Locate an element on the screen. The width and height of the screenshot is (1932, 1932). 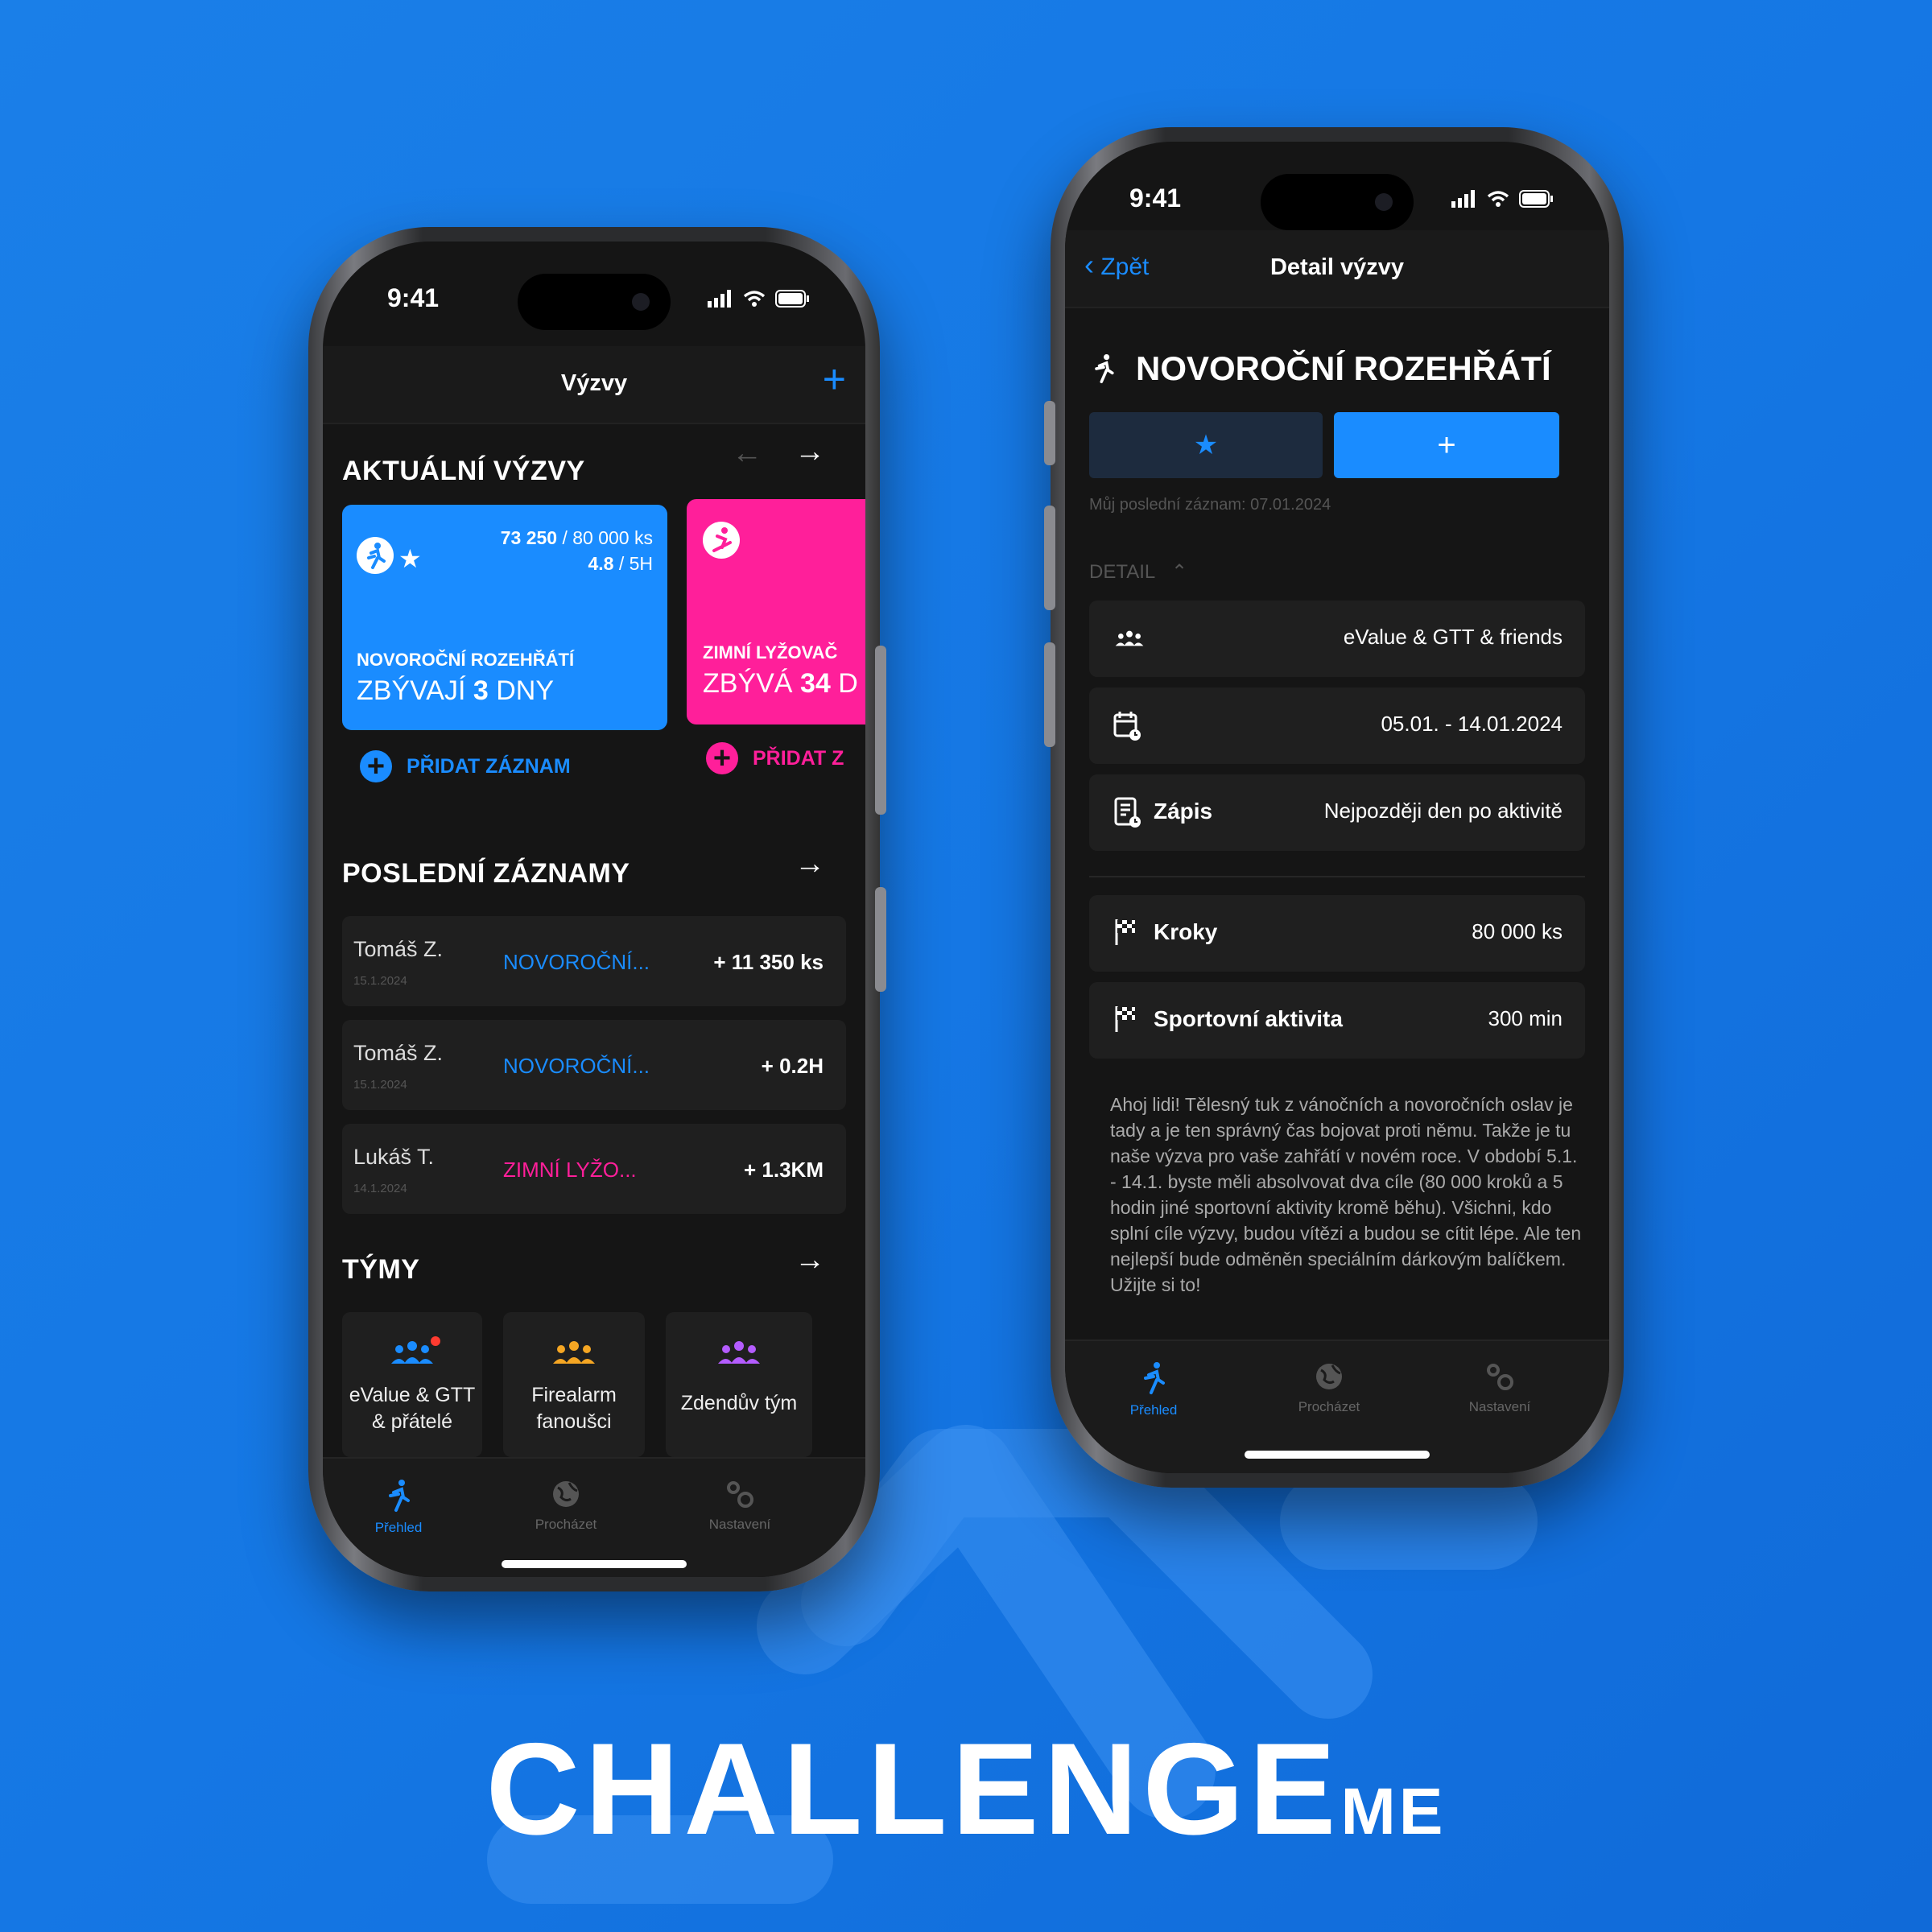
add-record-label: PŘIDAT ZÁZNAM is located at coordinates (489, 766).